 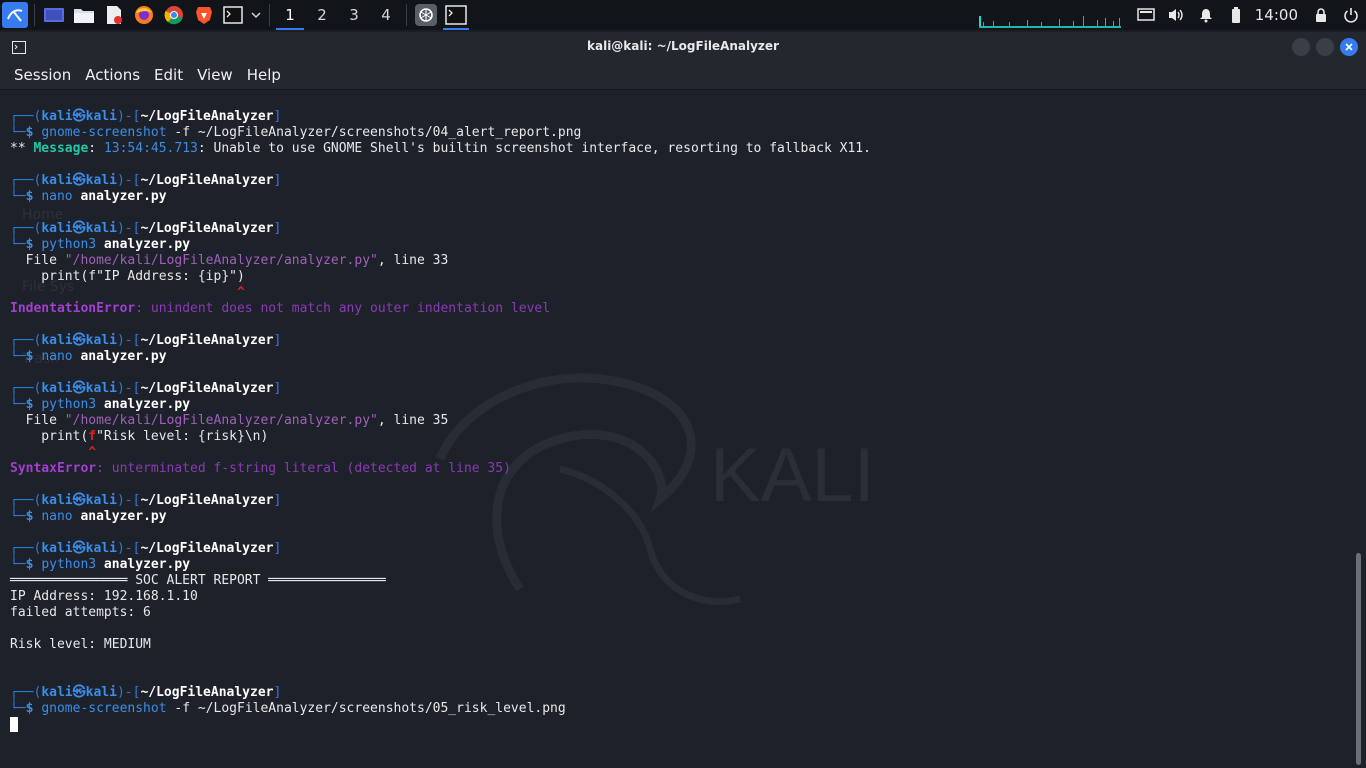 What do you see at coordinates (57, 196) in the screenshot?
I see `command-name: nano` at bounding box center [57, 196].